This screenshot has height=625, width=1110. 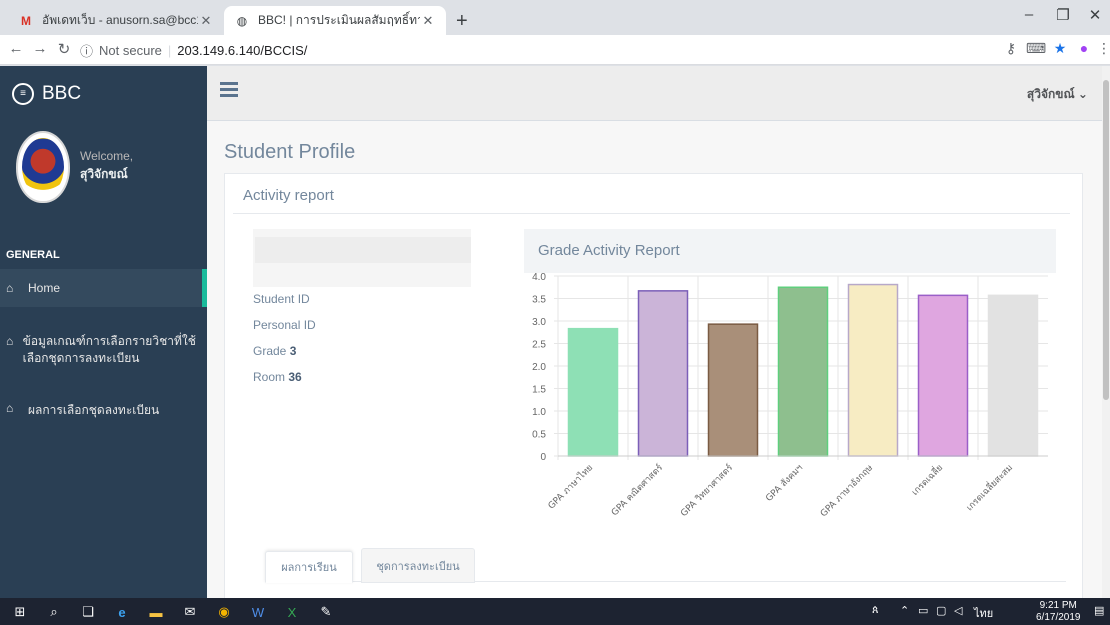 What do you see at coordinates (16, 48) in the screenshot?
I see `back-icon: ←` at bounding box center [16, 48].